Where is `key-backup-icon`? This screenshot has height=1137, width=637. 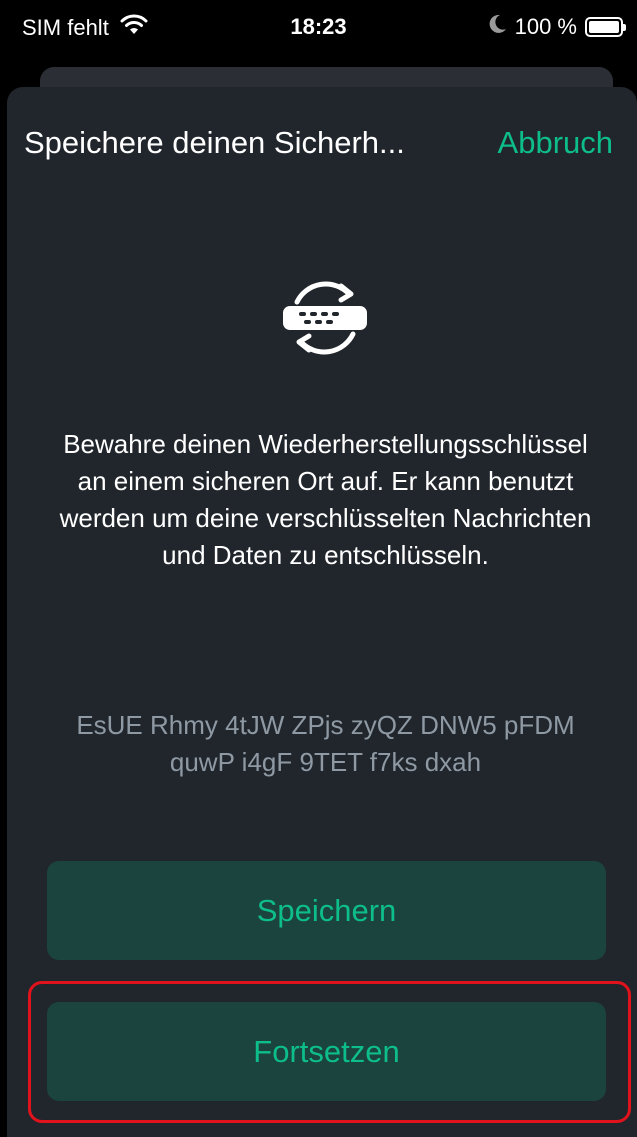
key-backup-icon is located at coordinates (325, 318).